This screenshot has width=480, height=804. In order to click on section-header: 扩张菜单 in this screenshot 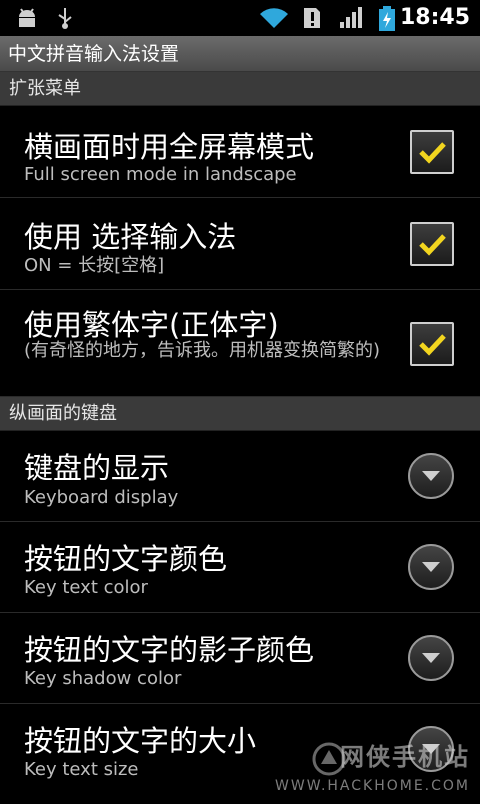, I will do `click(240, 89)`.